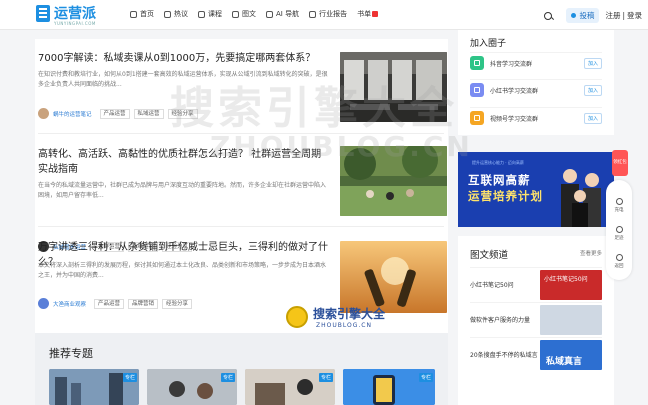 Image resolution: width=648 pixels, height=405 pixels. What do you see at coordinates (571, 354) in the screenshot?
I see `feature-image: 私域真言` at bounding box center [571, 354].